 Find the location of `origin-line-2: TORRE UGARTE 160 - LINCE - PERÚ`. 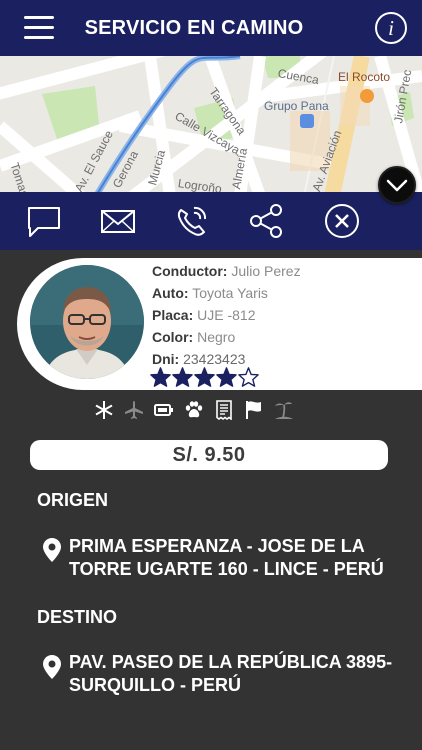

origin-line-2: TORRE UGARTE 160 - LINCE - PERÚ is located at coordinates (226, 569).